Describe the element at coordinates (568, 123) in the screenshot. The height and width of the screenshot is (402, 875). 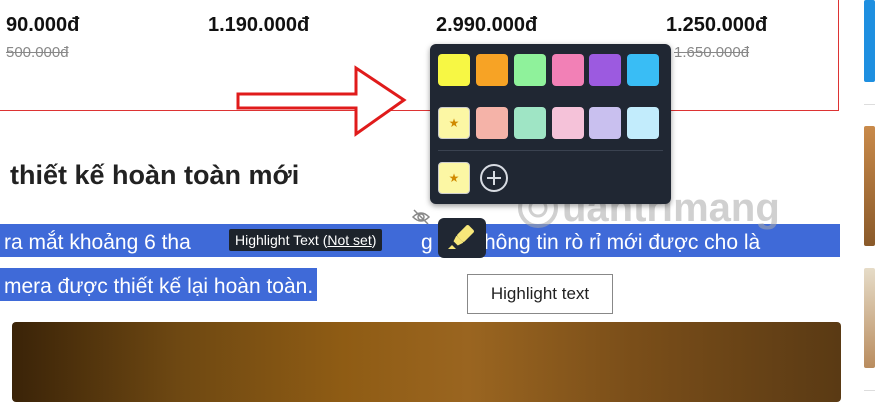
I see `color-swatch-light-pink` at that location.